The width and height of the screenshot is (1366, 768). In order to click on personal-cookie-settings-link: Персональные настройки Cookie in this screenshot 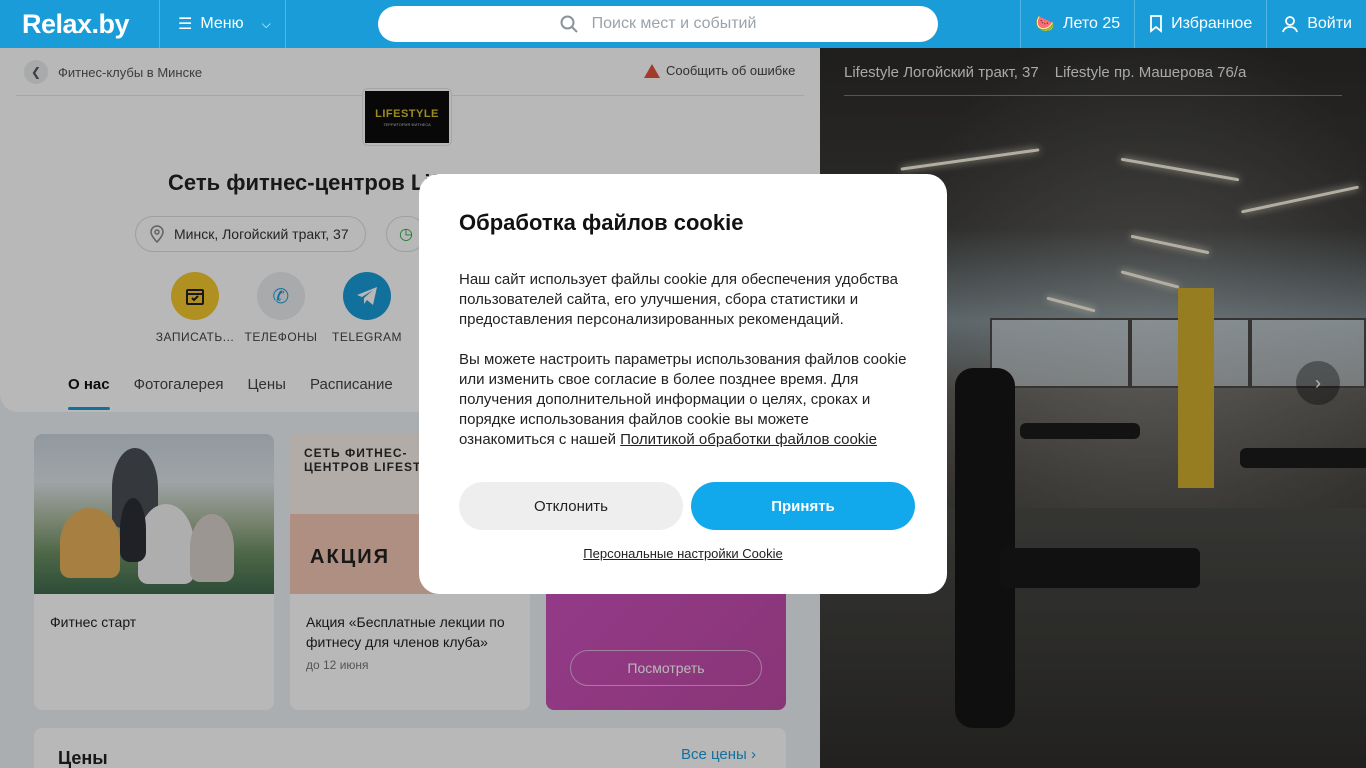, I will do `click(683, 553)`.